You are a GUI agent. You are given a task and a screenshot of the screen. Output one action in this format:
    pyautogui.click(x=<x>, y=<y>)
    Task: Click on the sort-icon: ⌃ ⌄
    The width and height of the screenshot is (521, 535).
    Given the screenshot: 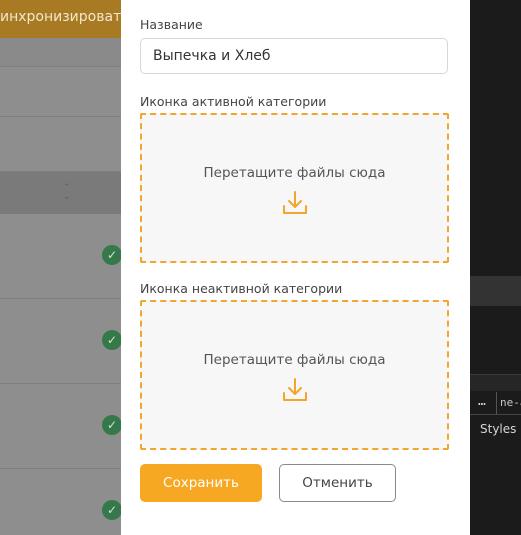 What is the action you would take?
    pyautogui.click(x=67, y=192)
    